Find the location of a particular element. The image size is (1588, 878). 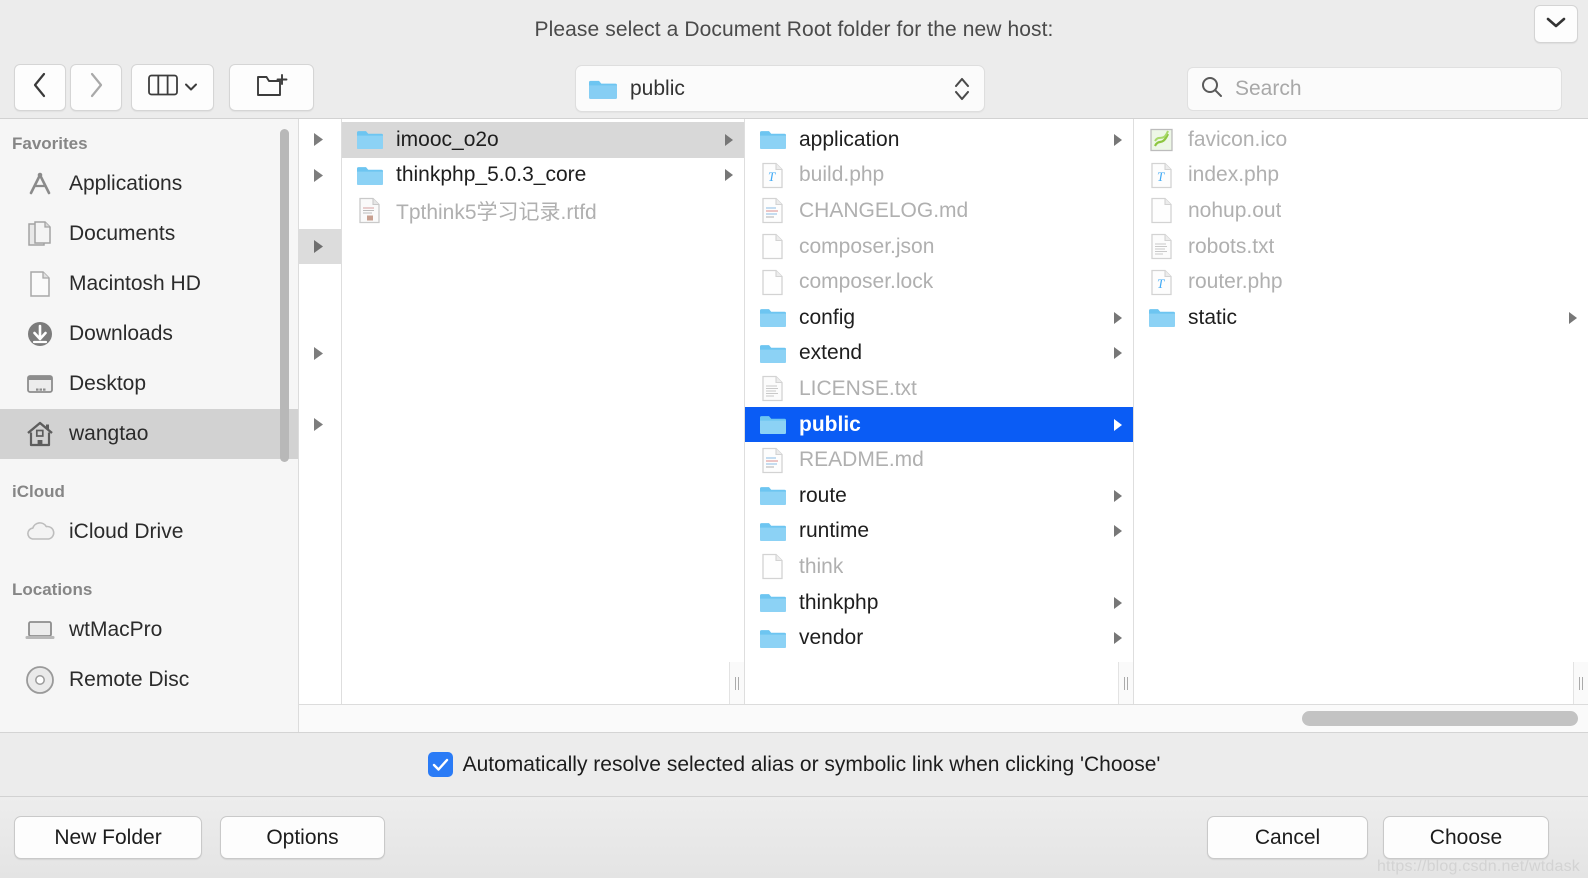

forward-button is located at coordinates (96, 87).